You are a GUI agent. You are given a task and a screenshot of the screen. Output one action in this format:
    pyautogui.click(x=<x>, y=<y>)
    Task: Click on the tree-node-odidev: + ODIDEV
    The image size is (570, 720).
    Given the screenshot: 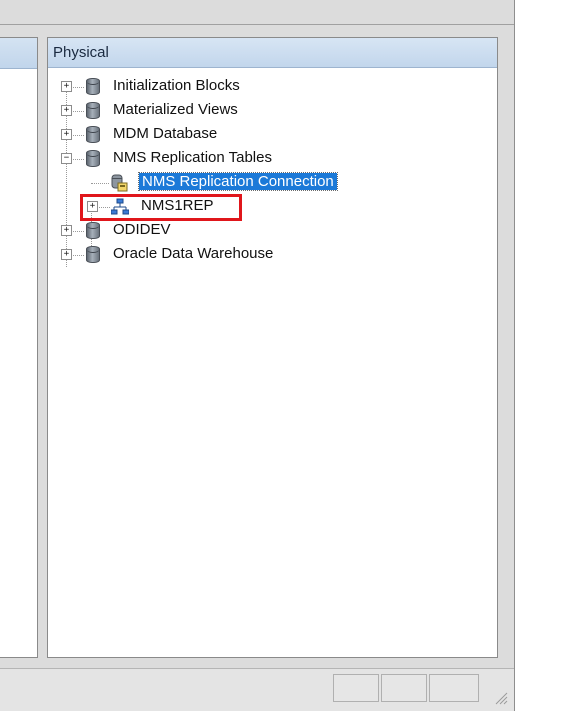 What is the action you would take?
    pyautogui.click(x=268, y=231)
    